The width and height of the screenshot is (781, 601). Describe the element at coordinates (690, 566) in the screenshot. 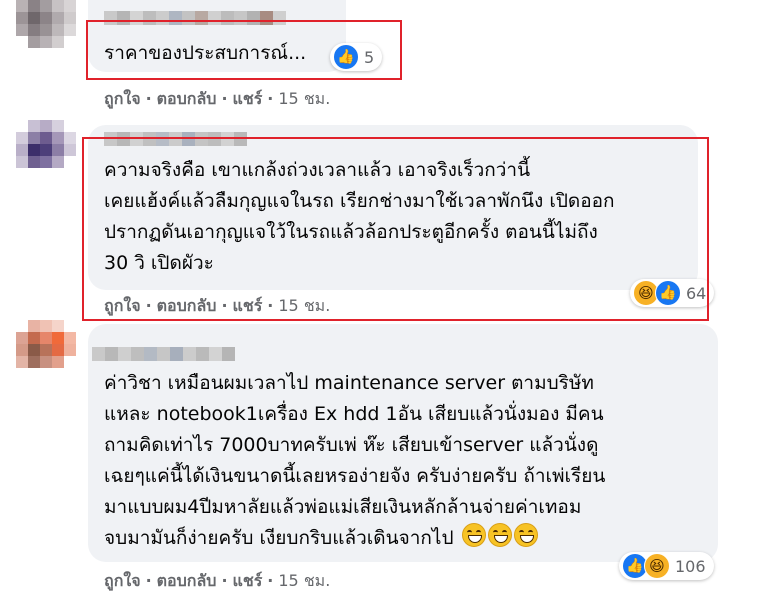

I see `reaction-count: 106` at that location.